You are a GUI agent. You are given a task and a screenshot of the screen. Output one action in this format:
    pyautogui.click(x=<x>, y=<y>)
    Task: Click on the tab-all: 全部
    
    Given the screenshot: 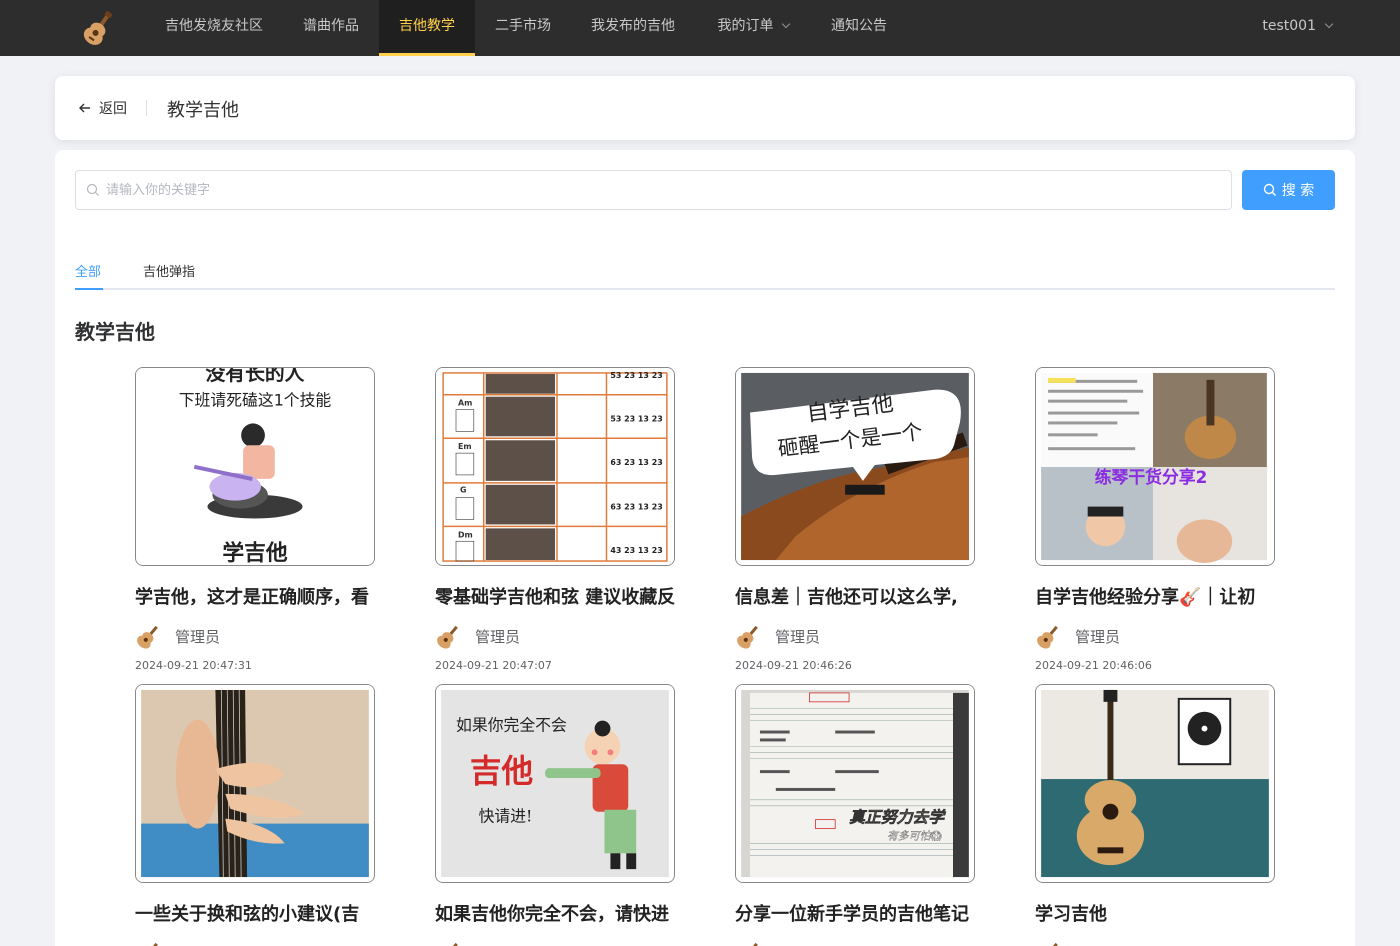 What is the action you would take?
    pyautogui.click(x=88, y=270)
    